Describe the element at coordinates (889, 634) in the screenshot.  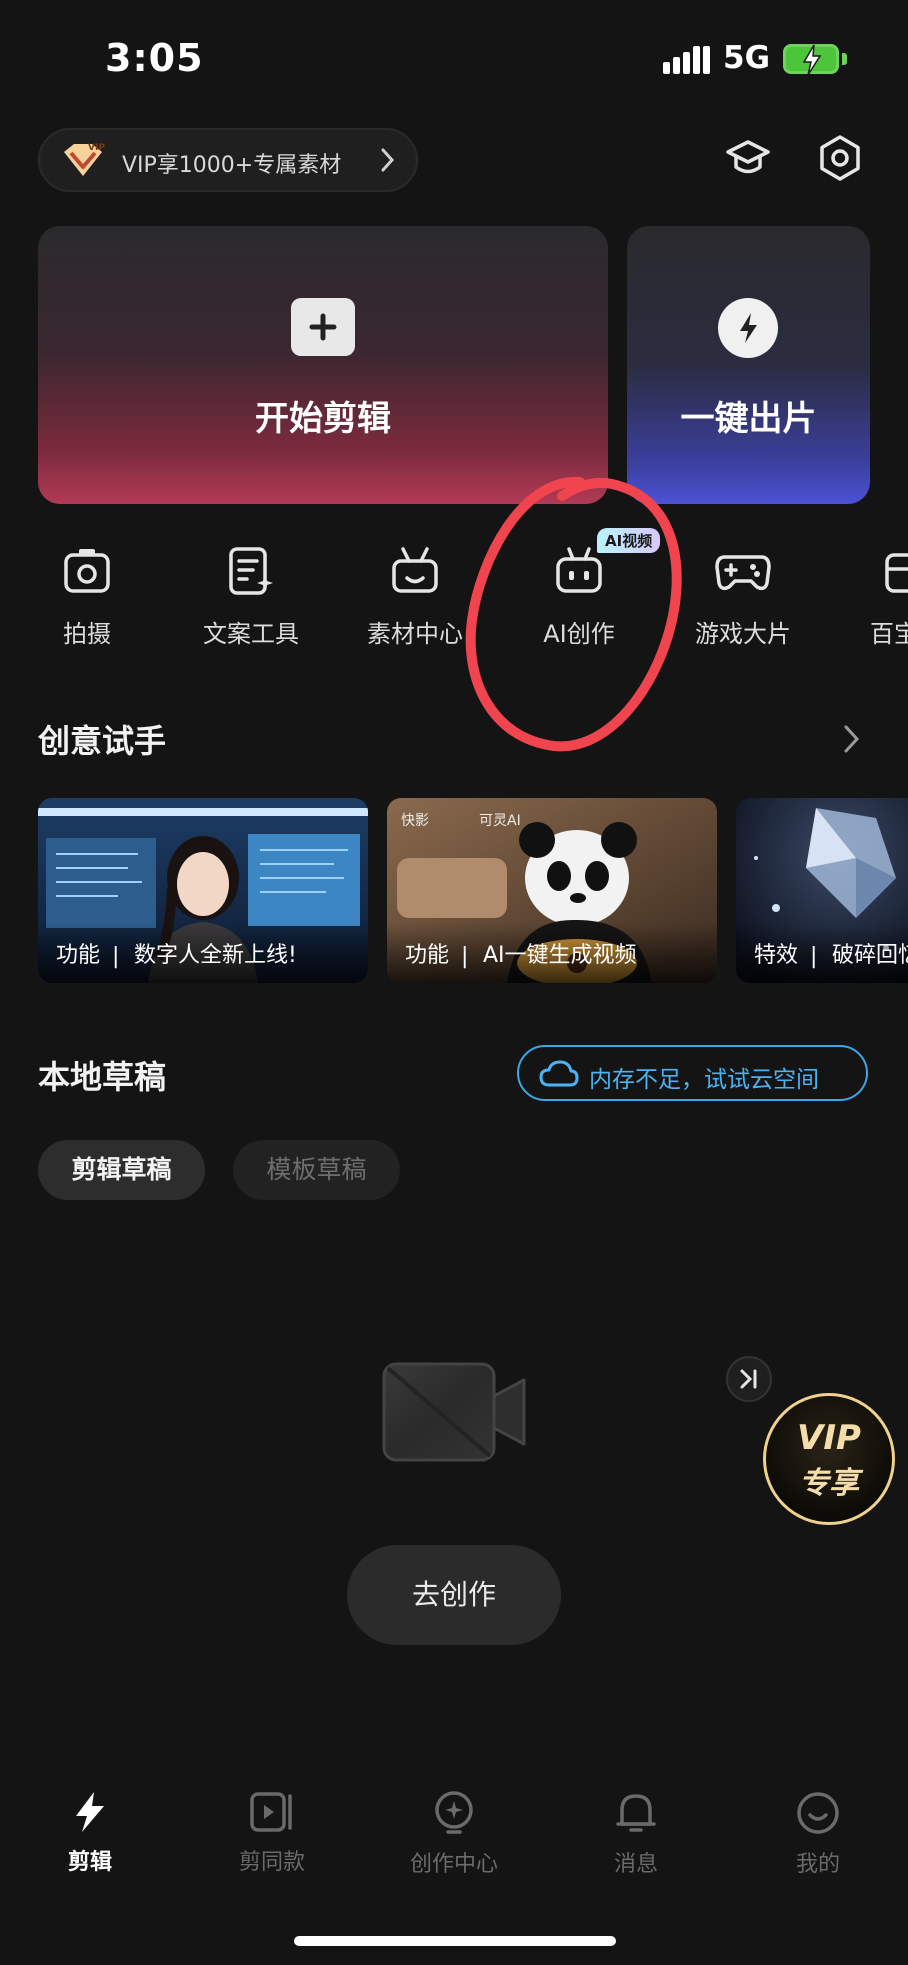
I see `tool-label: 百宝` at that location.